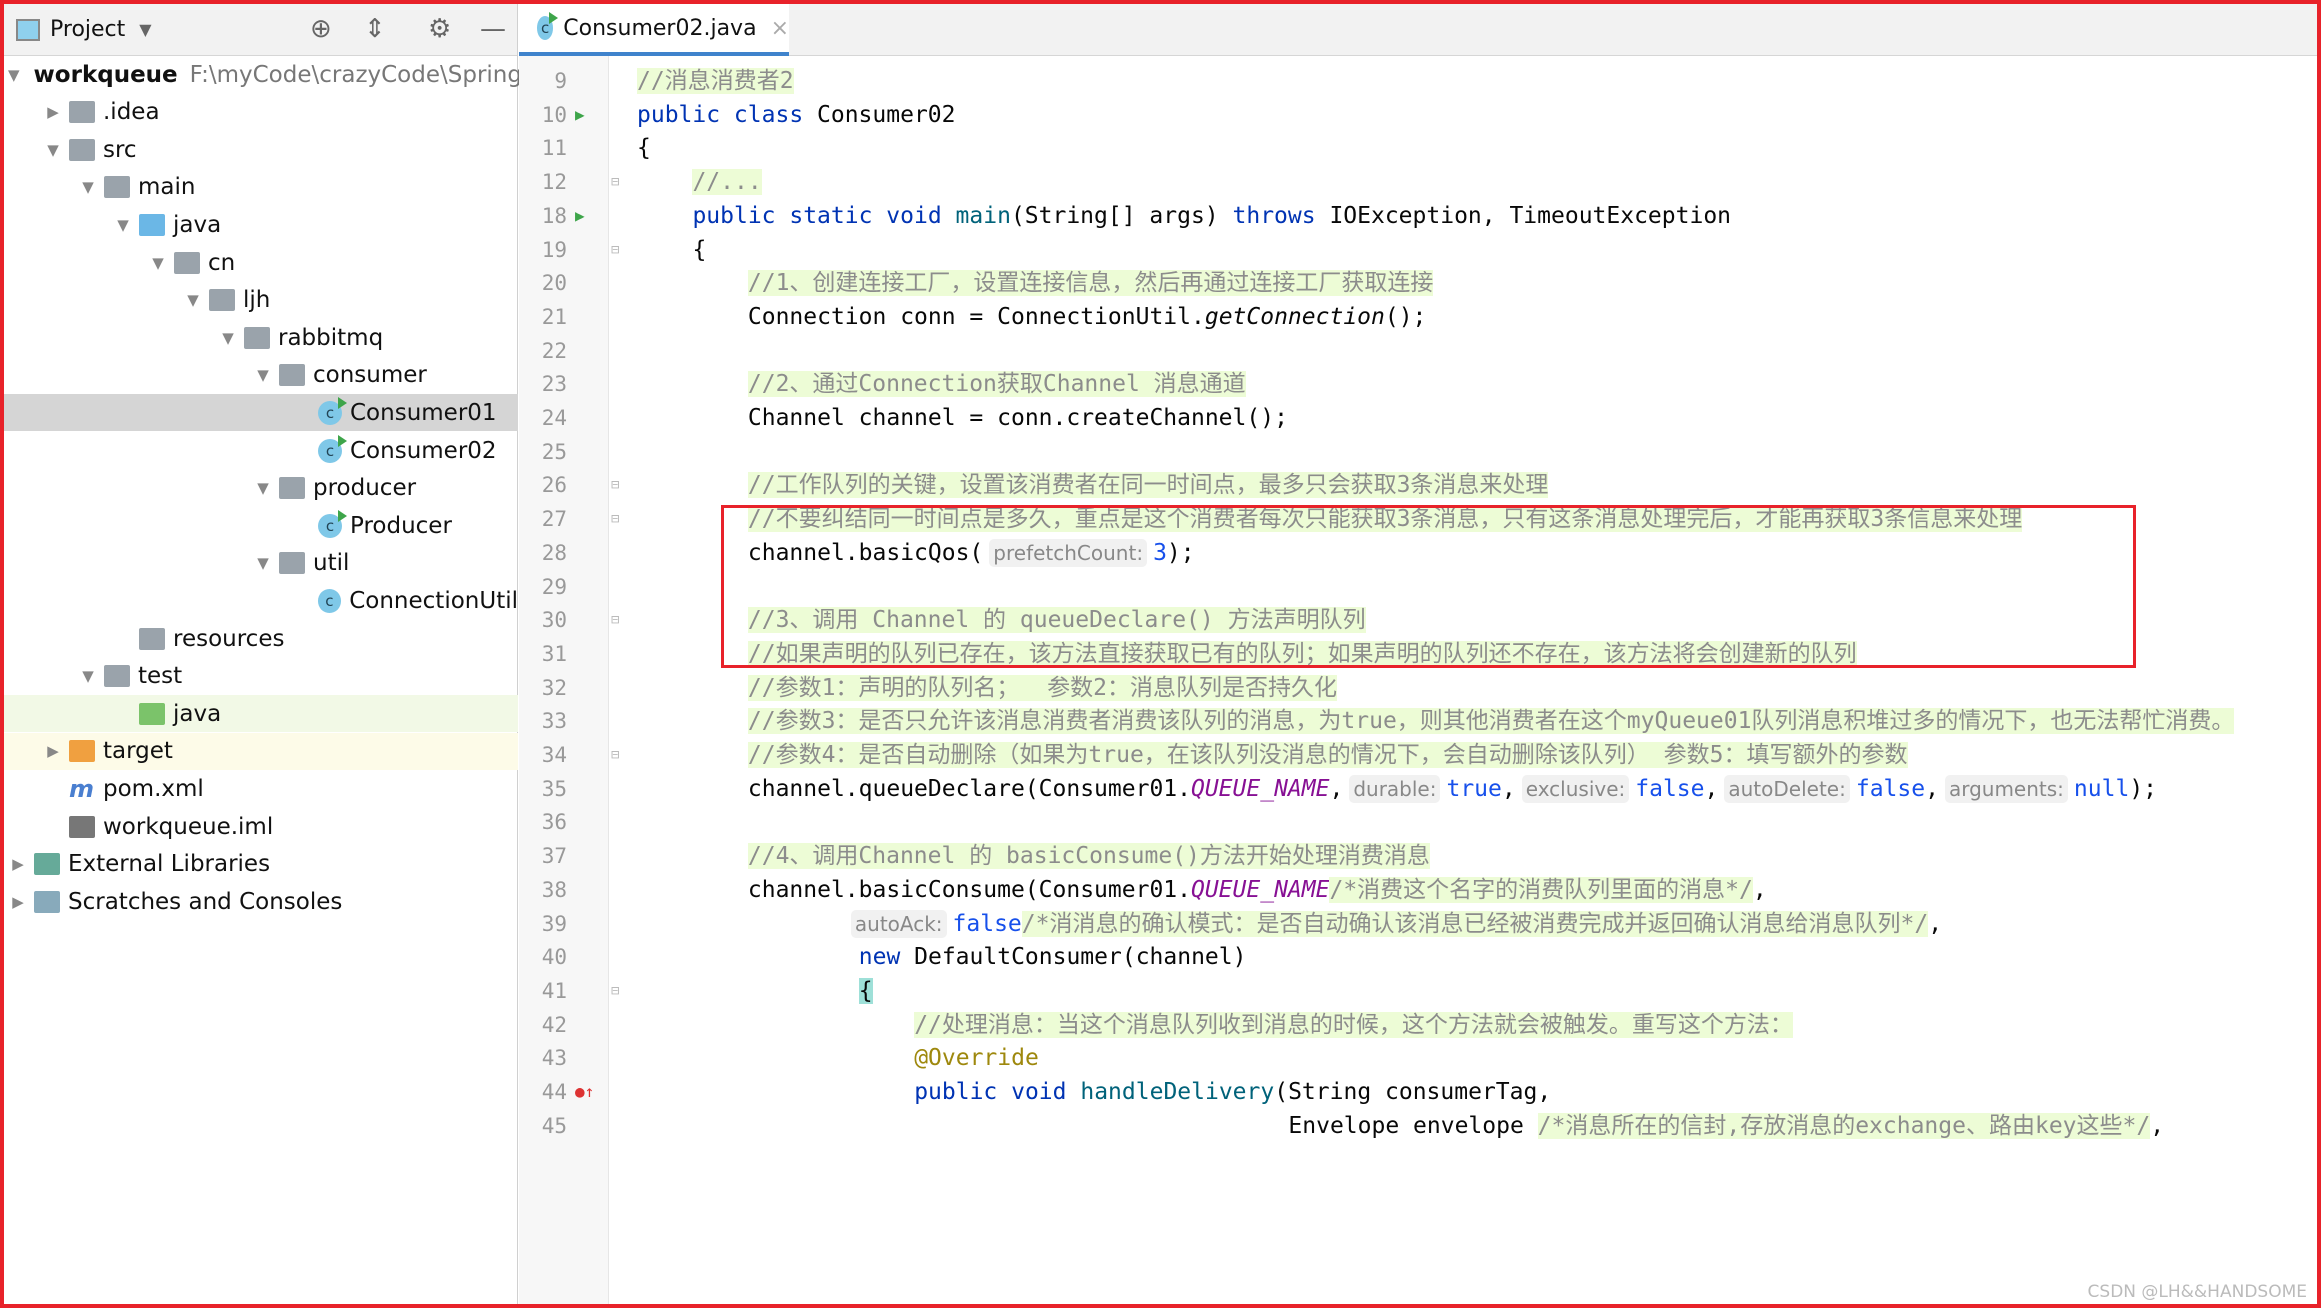  I want to click on tree-item-cn: ▼ cn, so click(261, 262).